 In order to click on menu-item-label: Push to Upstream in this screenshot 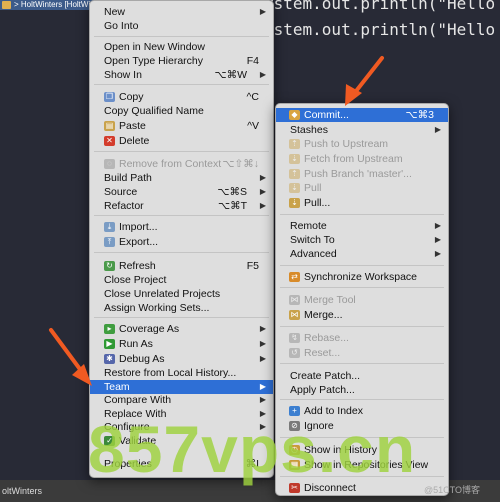, I will do `click(346, 144)`.